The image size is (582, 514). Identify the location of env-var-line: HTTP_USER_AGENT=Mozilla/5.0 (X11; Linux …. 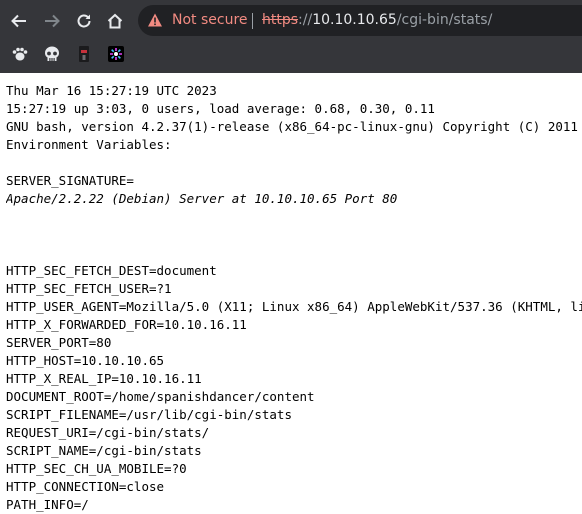
(294, 306).